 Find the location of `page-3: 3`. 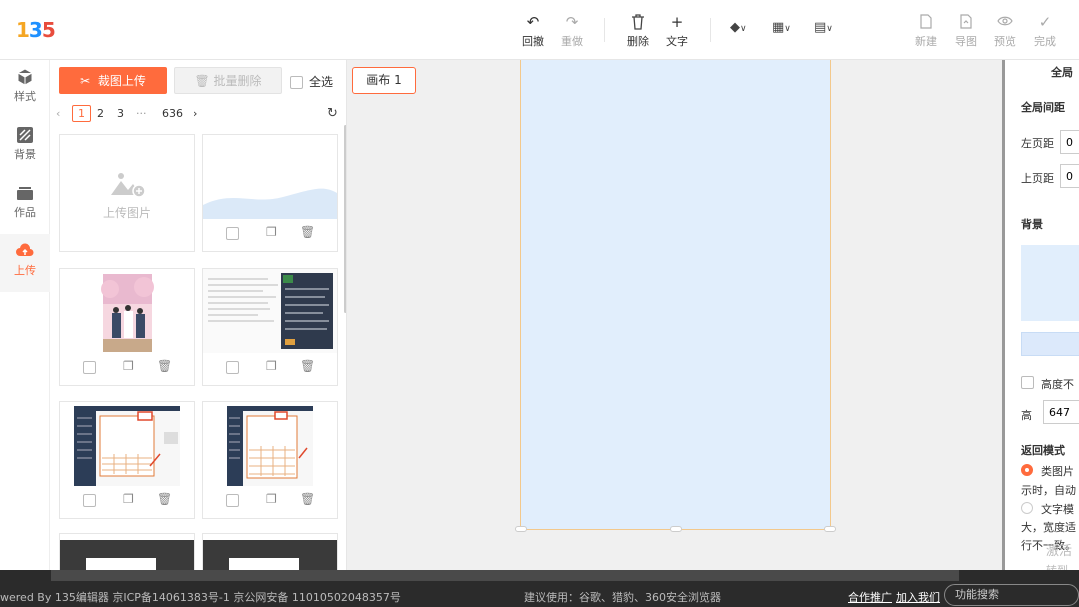

page-3: 3 is located at coordinates (120, 113).